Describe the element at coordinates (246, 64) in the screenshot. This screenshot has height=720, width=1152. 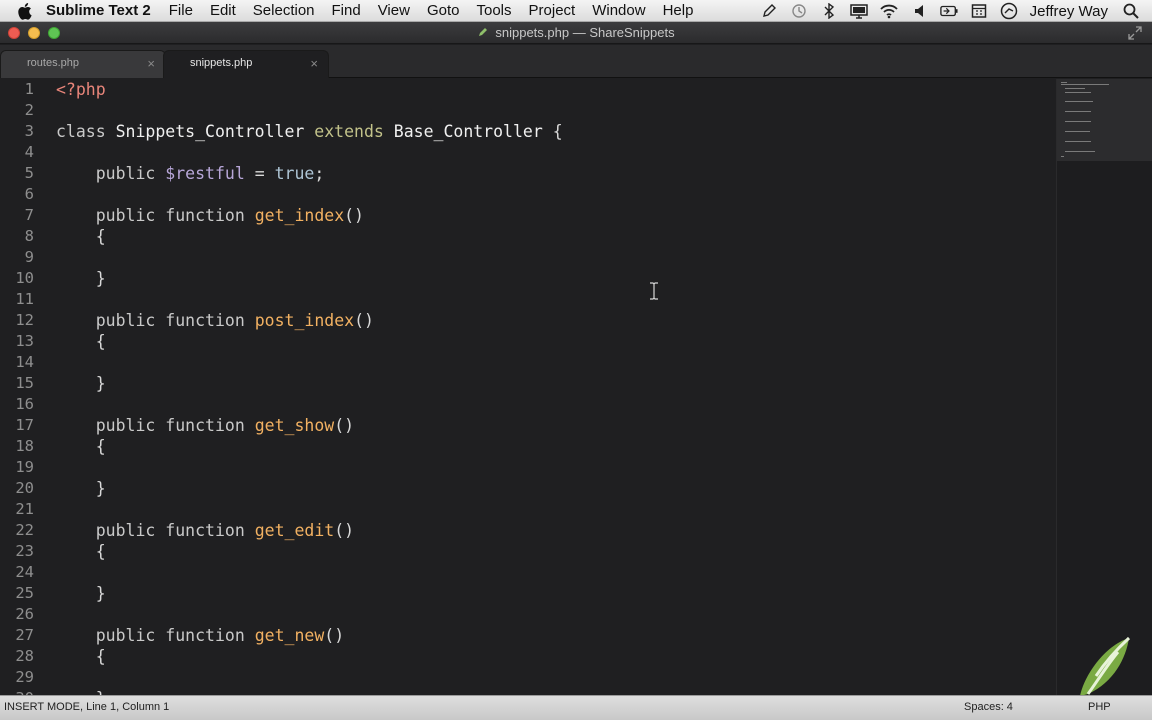
I see `tab-snippets-php: snippets.php ×` at that location.